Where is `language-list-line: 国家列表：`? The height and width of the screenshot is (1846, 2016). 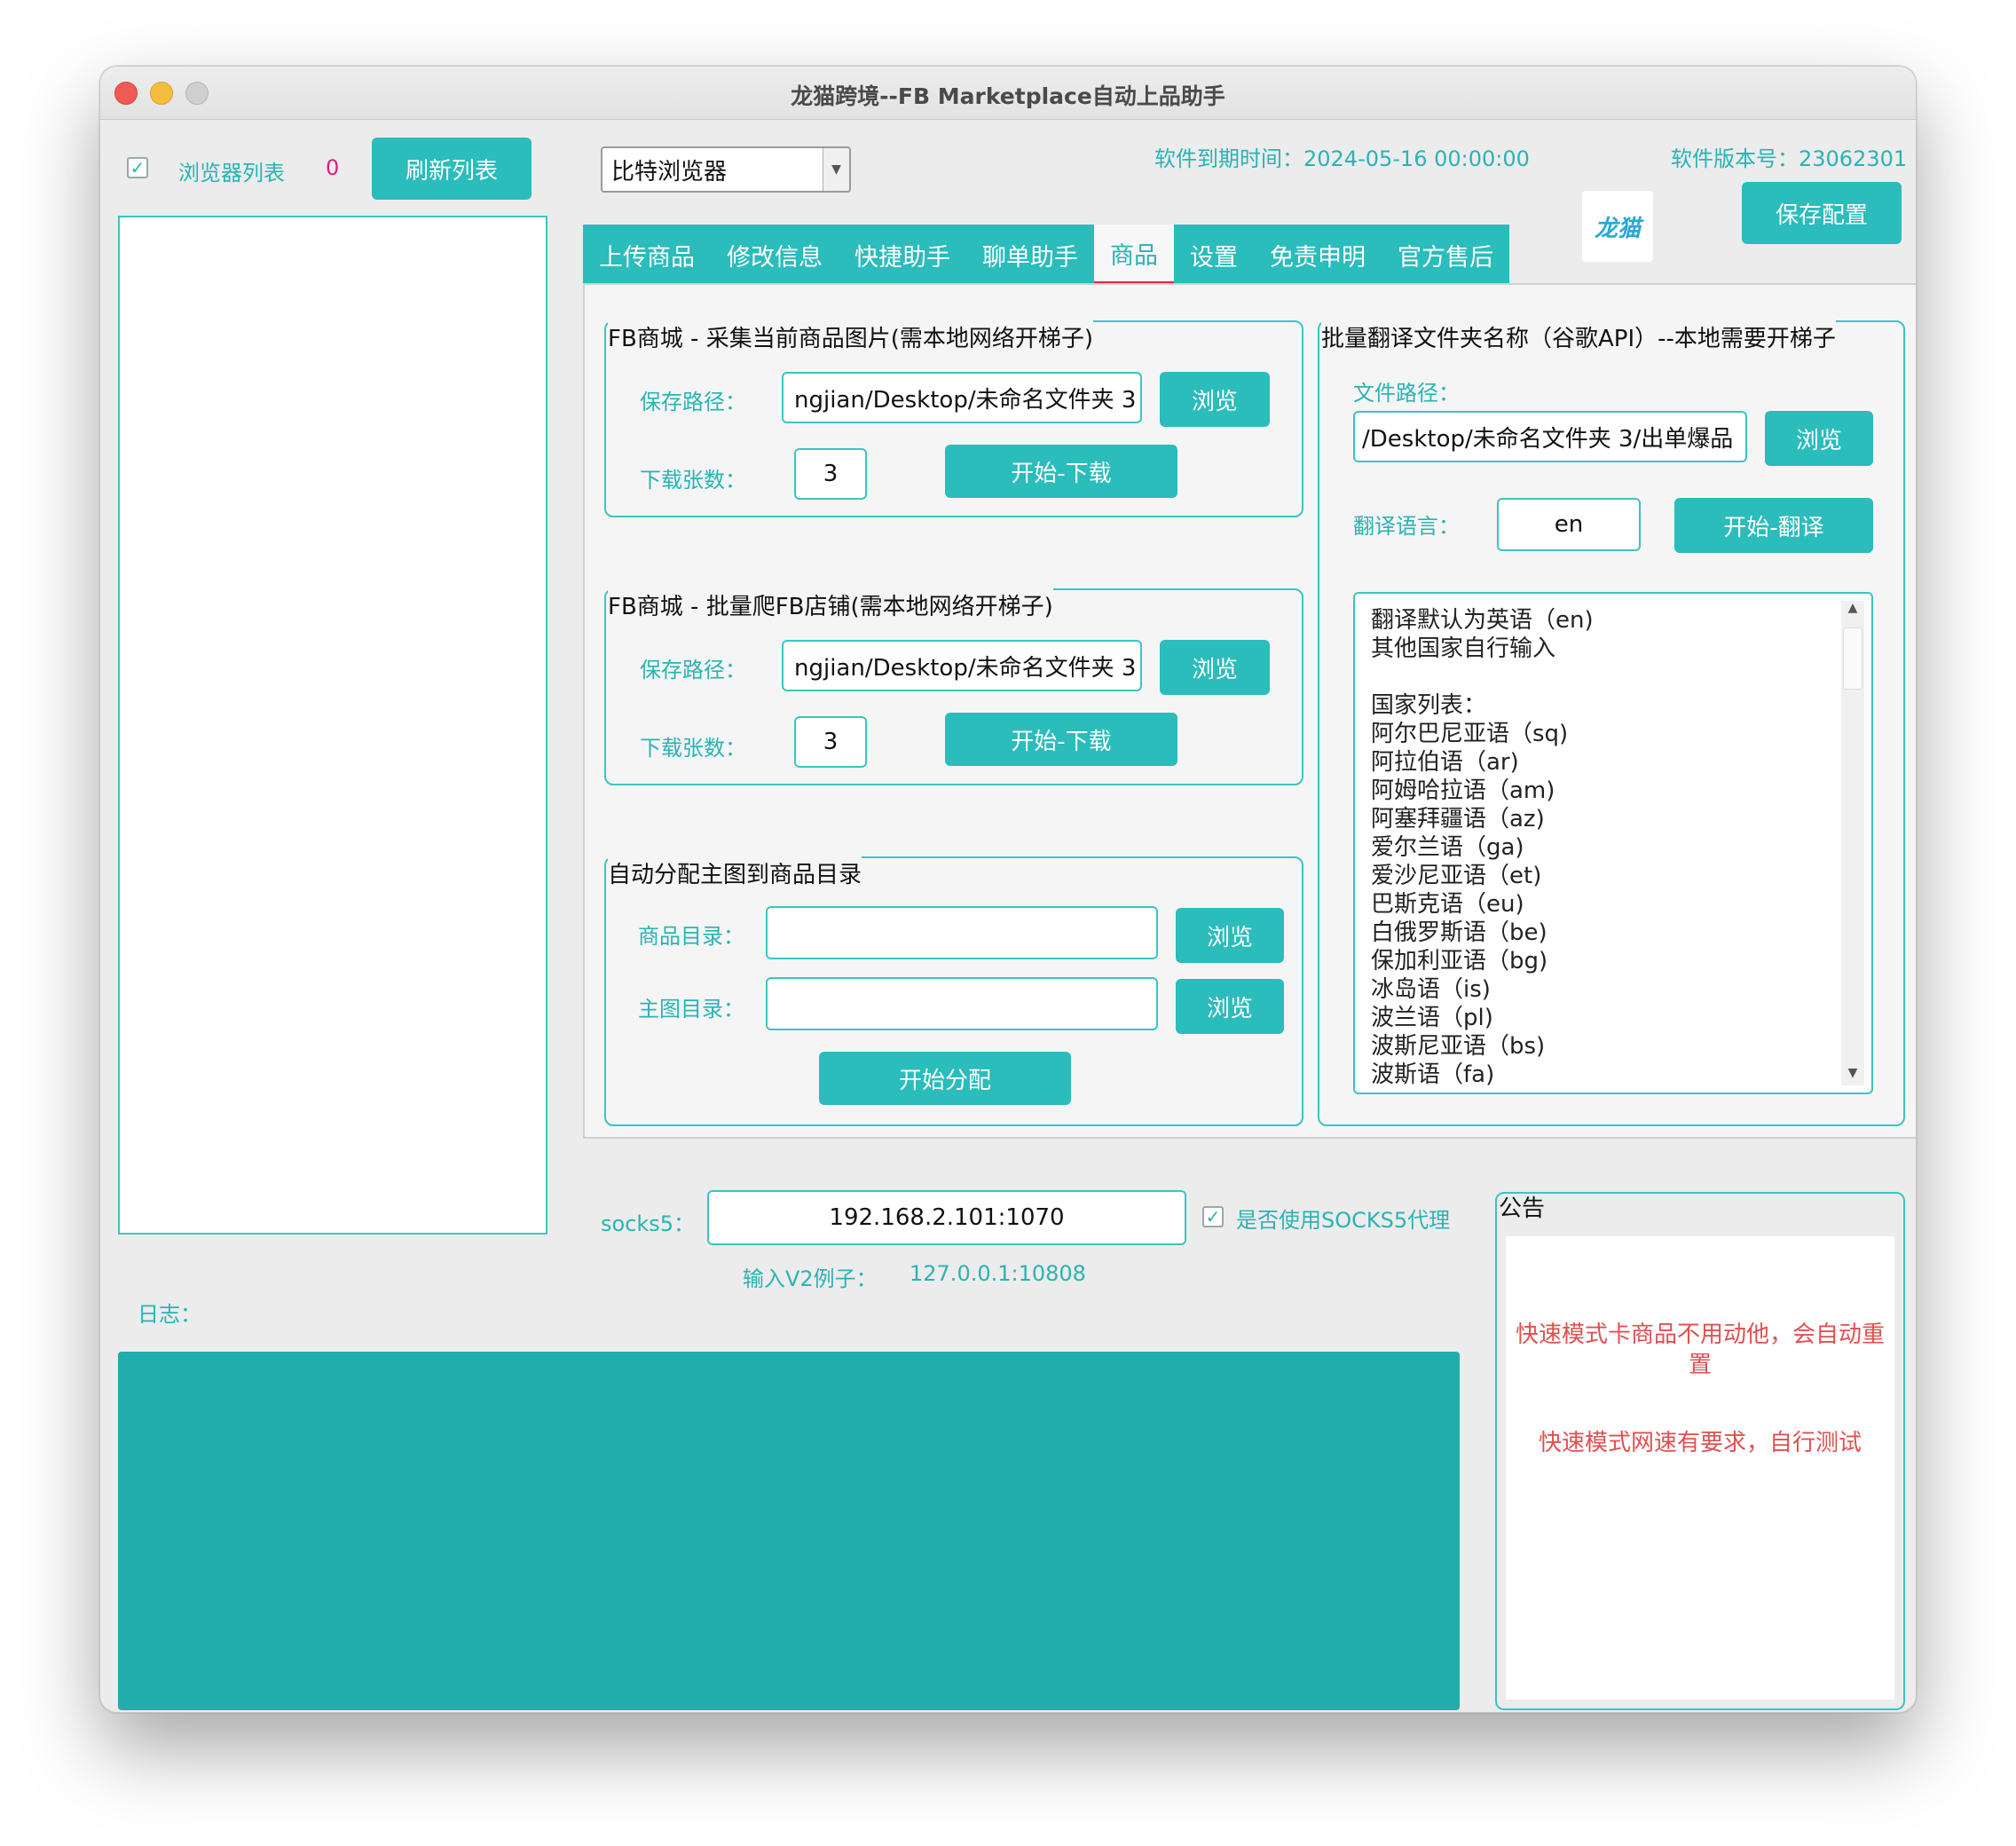 language-list-line: 国家列表： is located at coordinates (1429, 705).